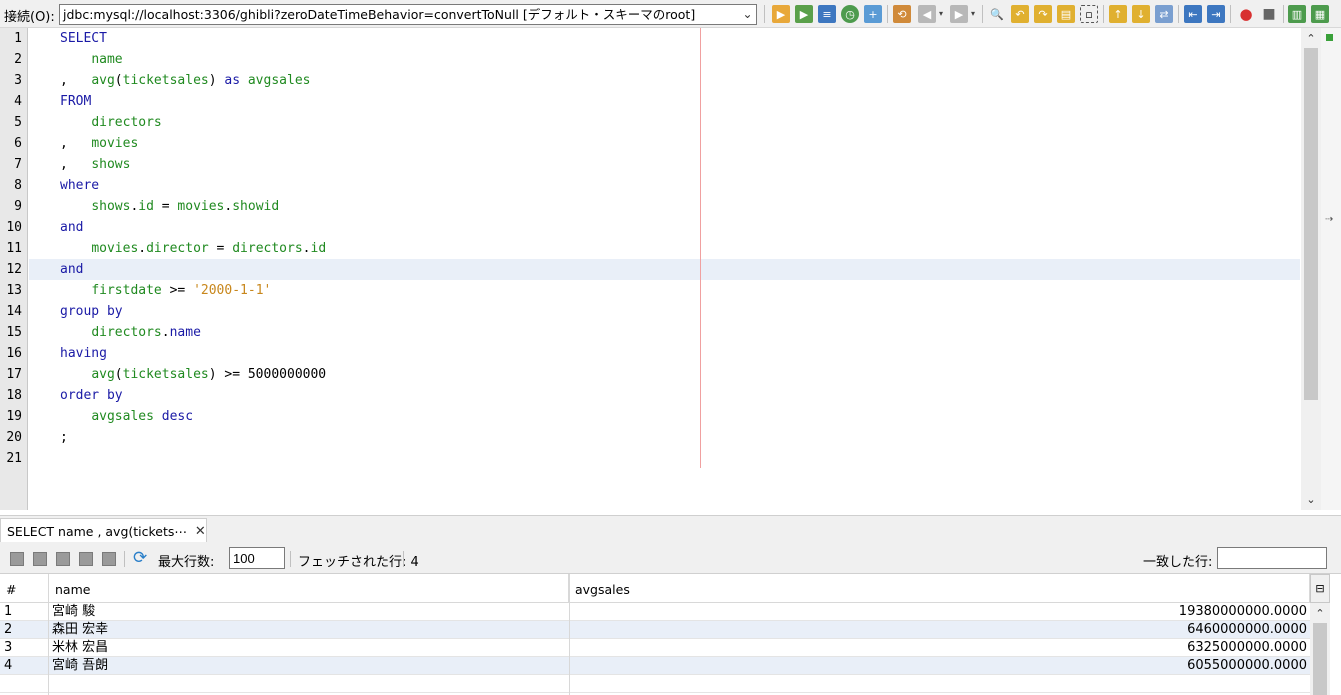  I want to click on run-statement-icon: ▶, so click(804, 14).